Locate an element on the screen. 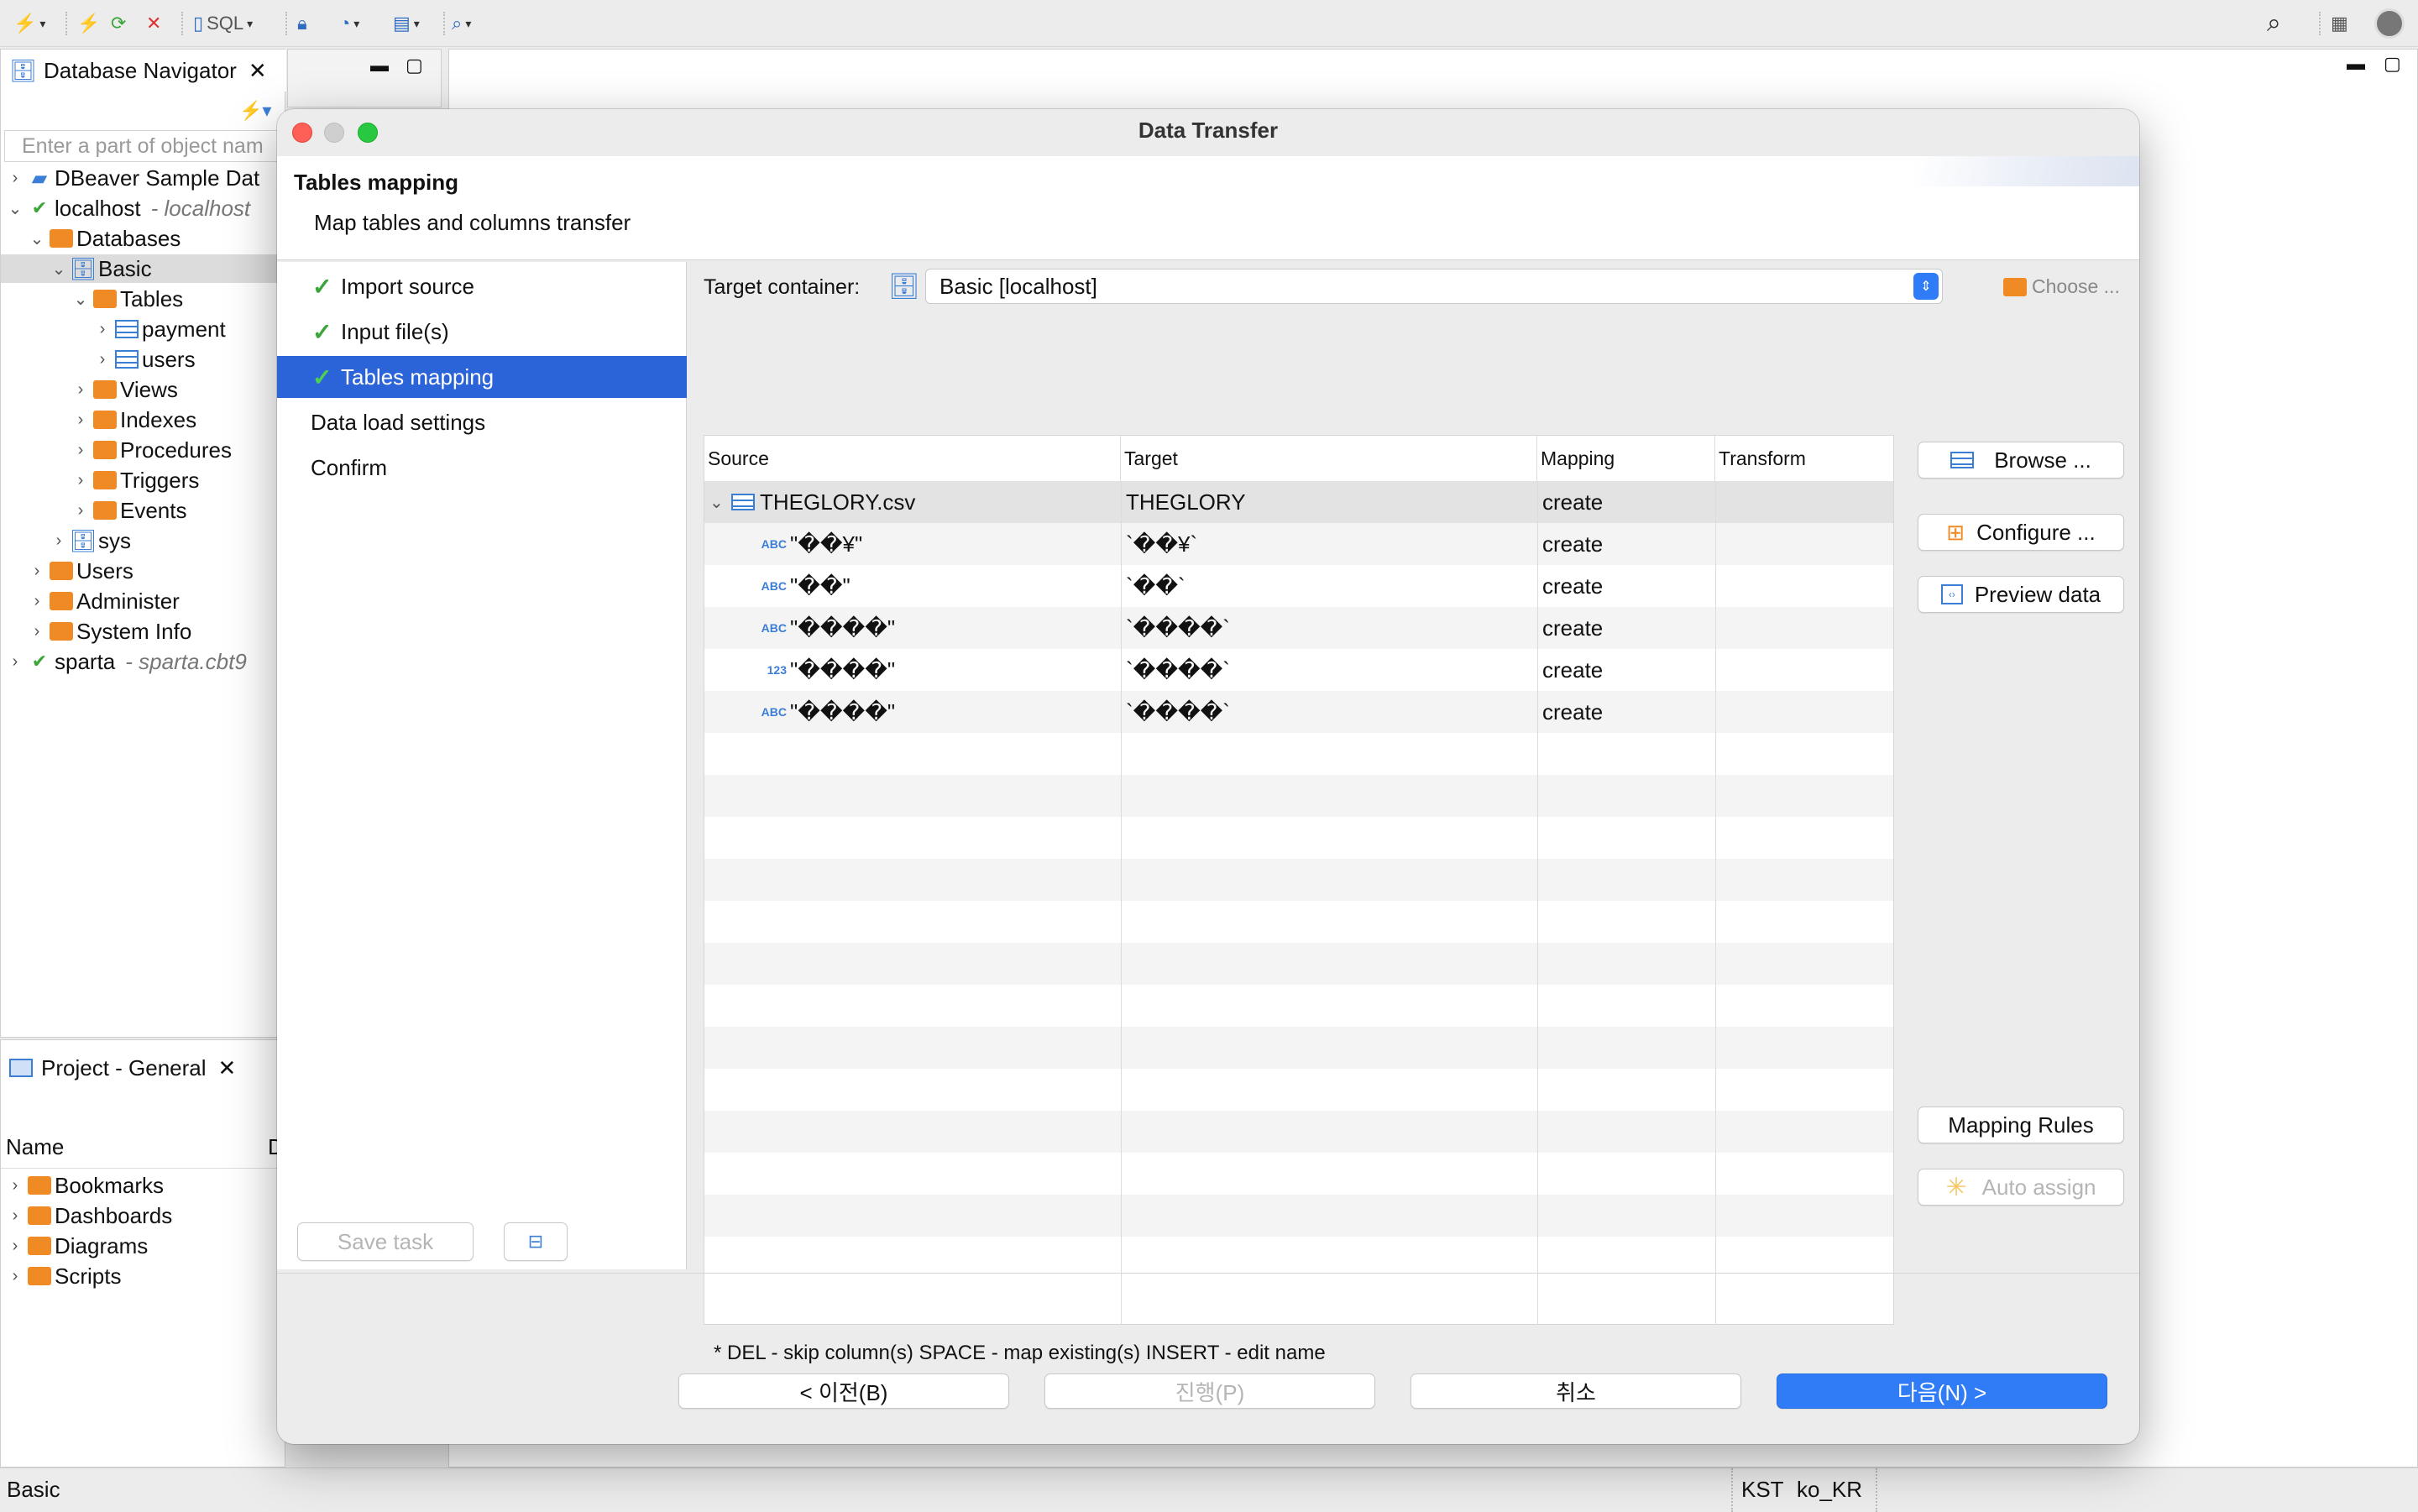 The height and width of the screenshot is (1512, 2418). save-task-button: Save task is located at coordinates (385, 1241).